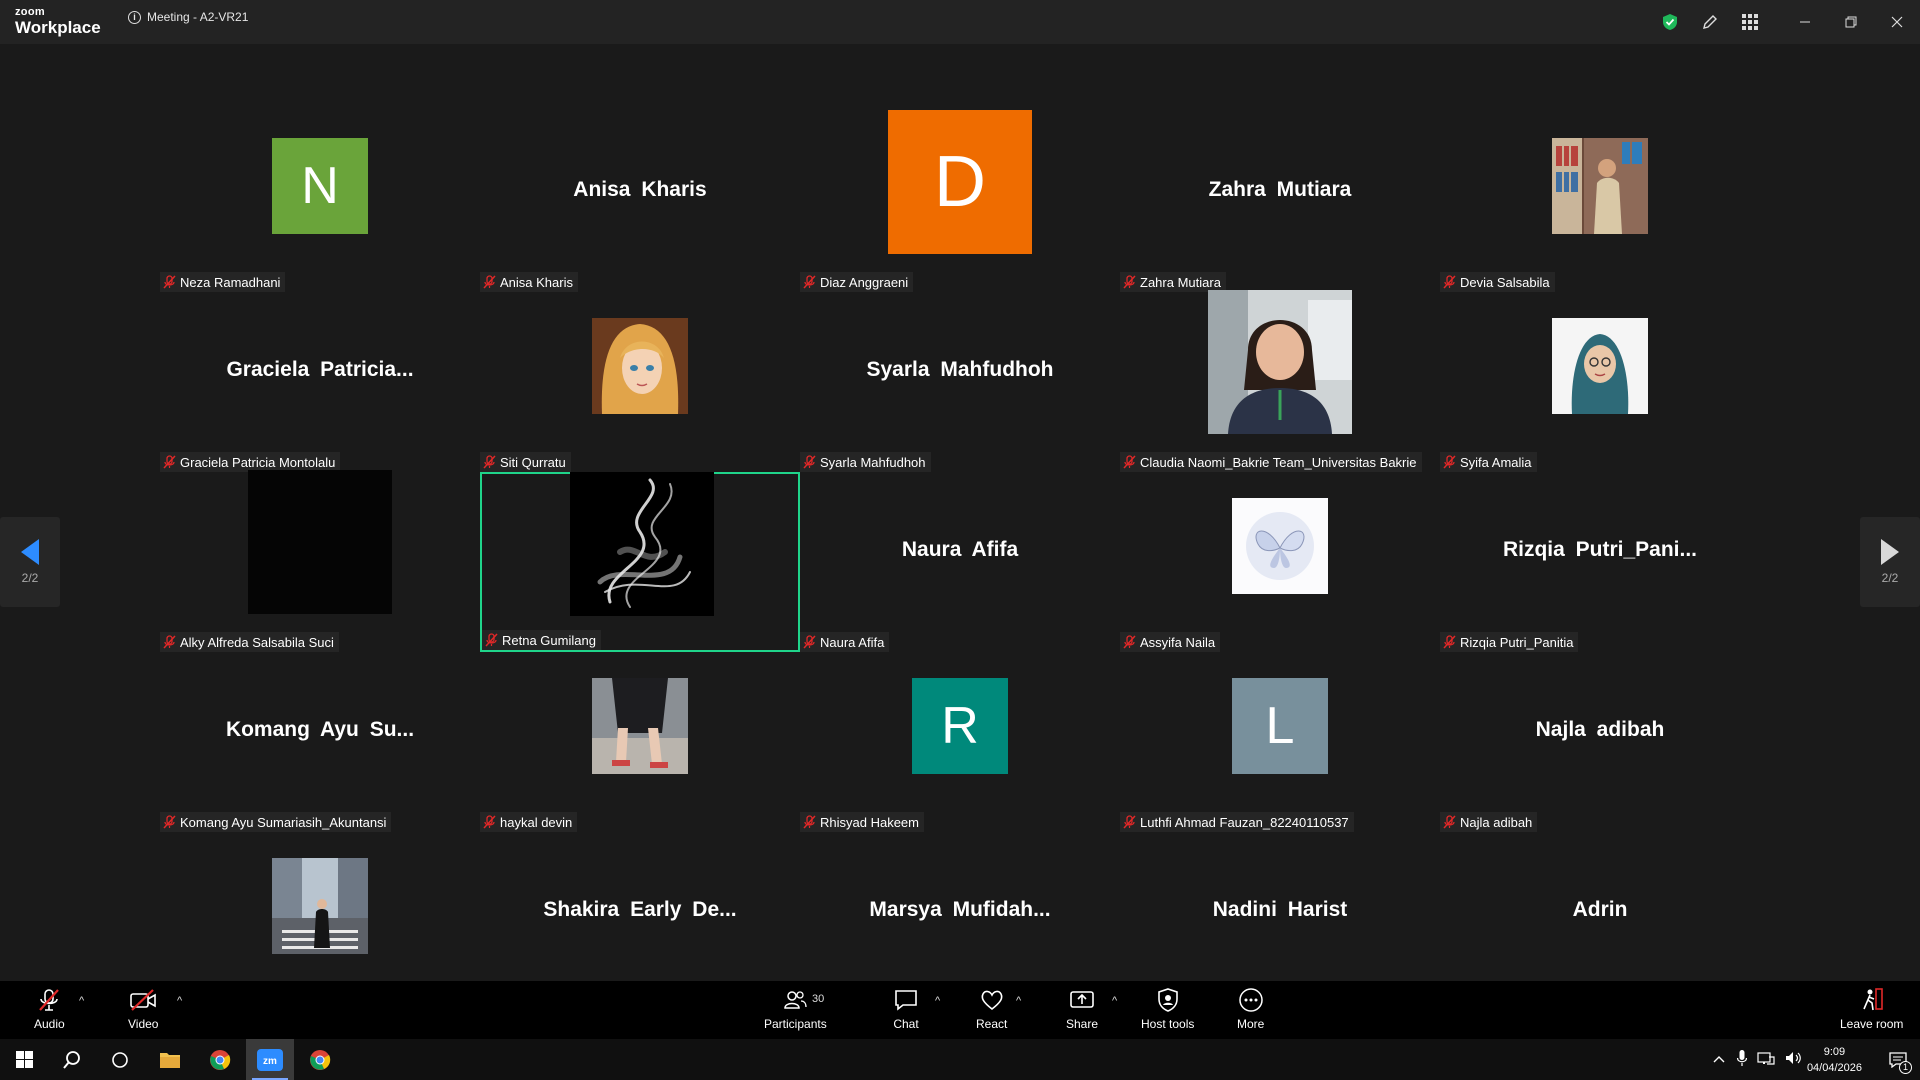 This screenshot has height=1080, width=1920. I want to click on chrome-profile-icon, so click(320, 1059).